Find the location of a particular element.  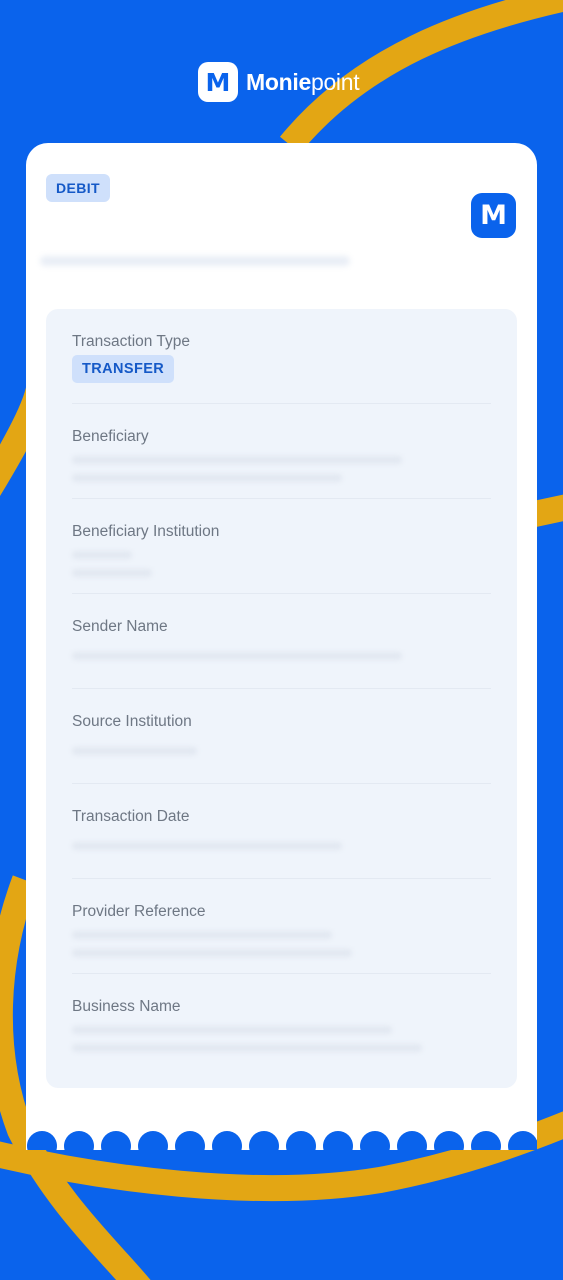

field-label: Source Institution is located at coordinates (132, 721).